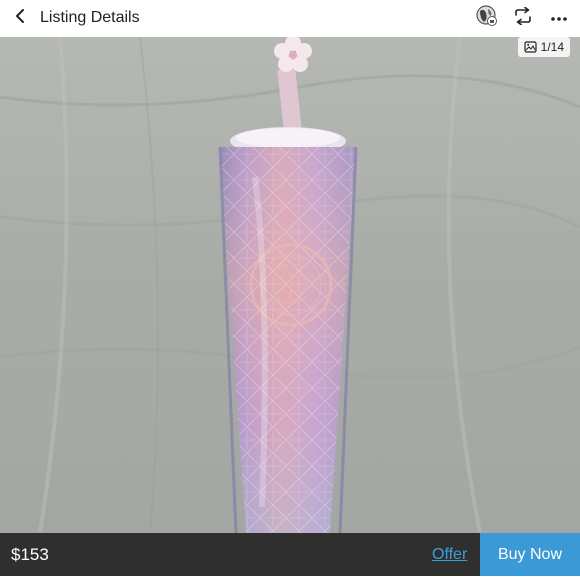  I want to click on more-icon, so click(559, 18).